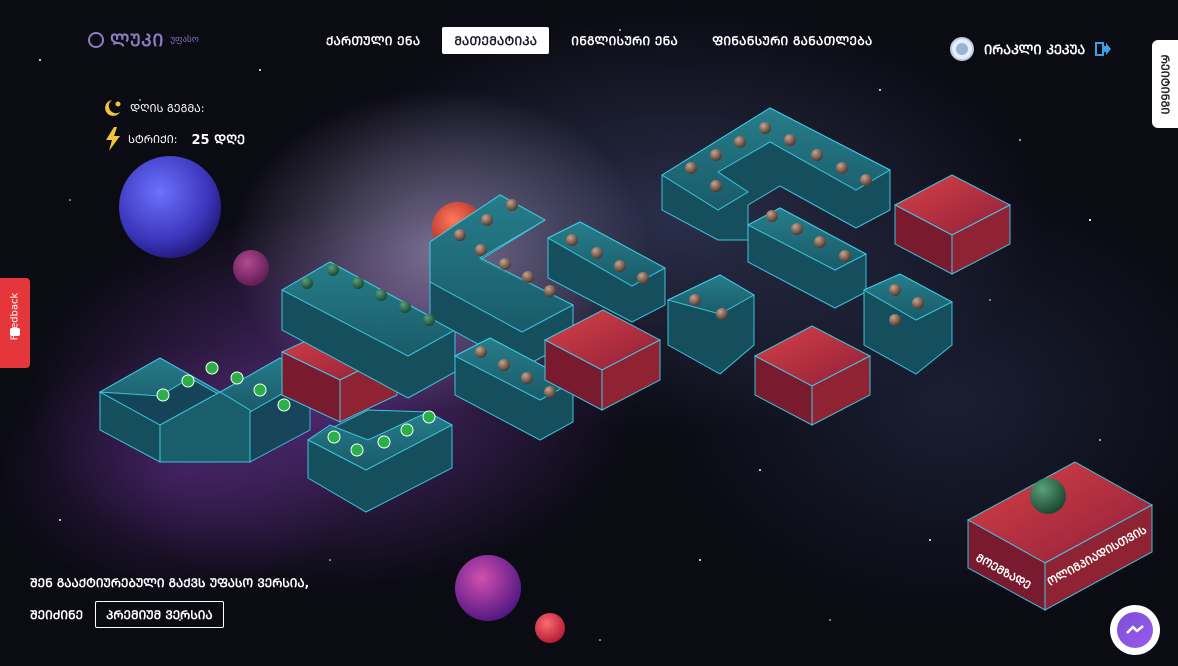 Image resolution: width=1178 pixels, height=666 pixels. I want to click on feedback-label: Feedback, so click(15, 316).